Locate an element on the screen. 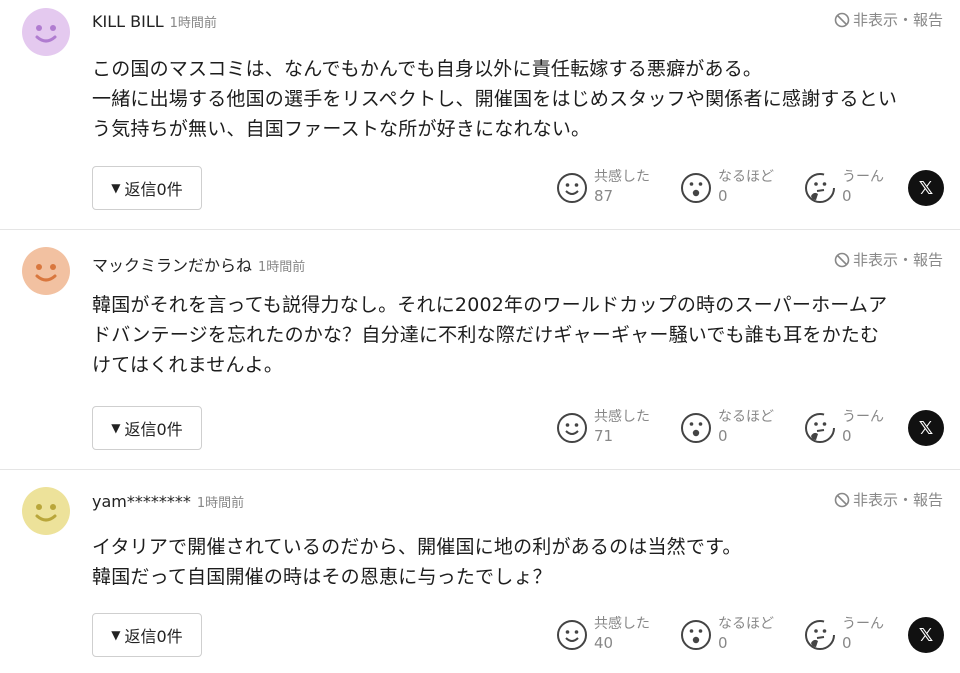 This screenshot has width=960, height=673. comment-header: yam******** 1時間前 is located at coordinates (168, 501).